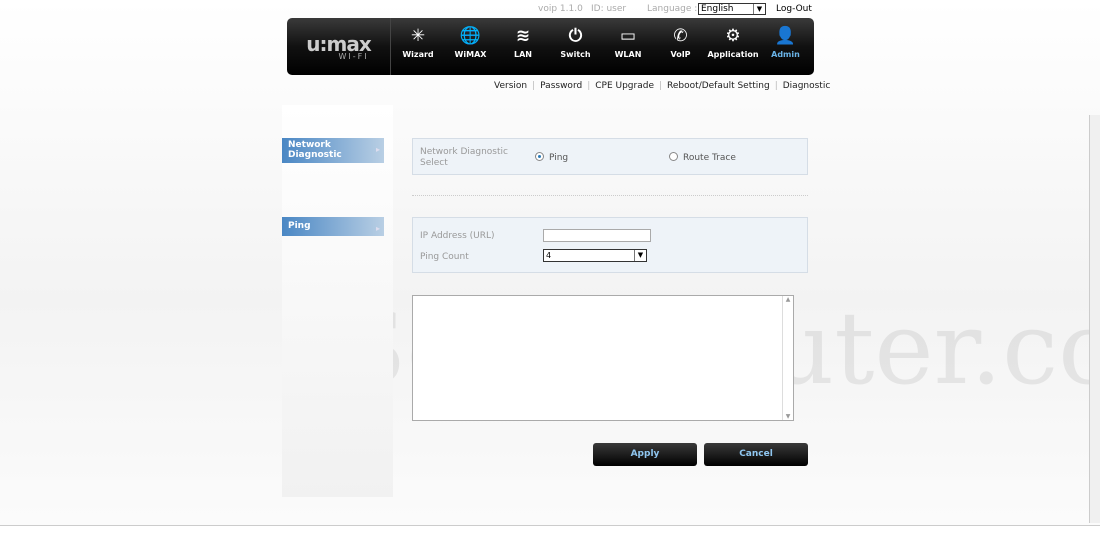 The width and height of the screenshot is (1100, 553). I want to click on nav-switch: ⏻ Switch, so click(576, 46).